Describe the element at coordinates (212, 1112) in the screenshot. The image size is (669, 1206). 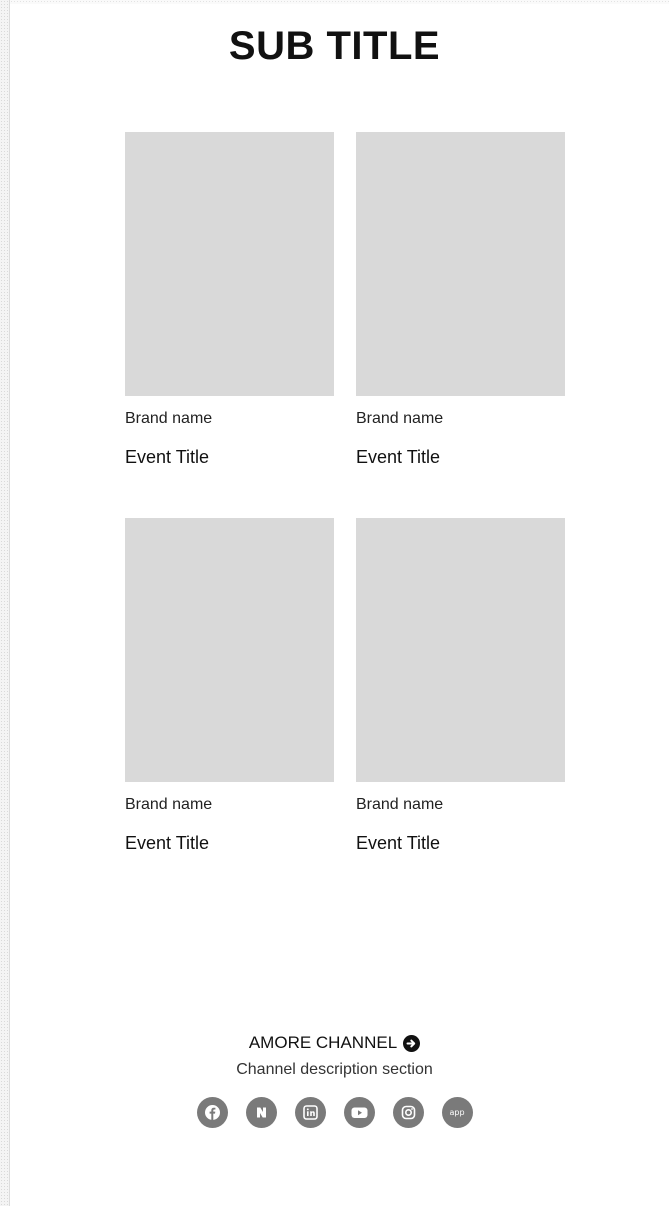
I see `facebook-icon` at that location.